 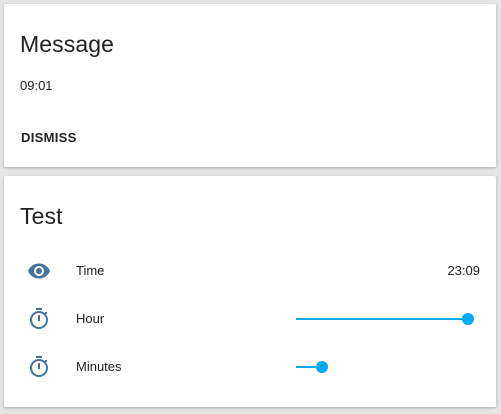 I want to click on slider-track, so click(x=382, y=319).